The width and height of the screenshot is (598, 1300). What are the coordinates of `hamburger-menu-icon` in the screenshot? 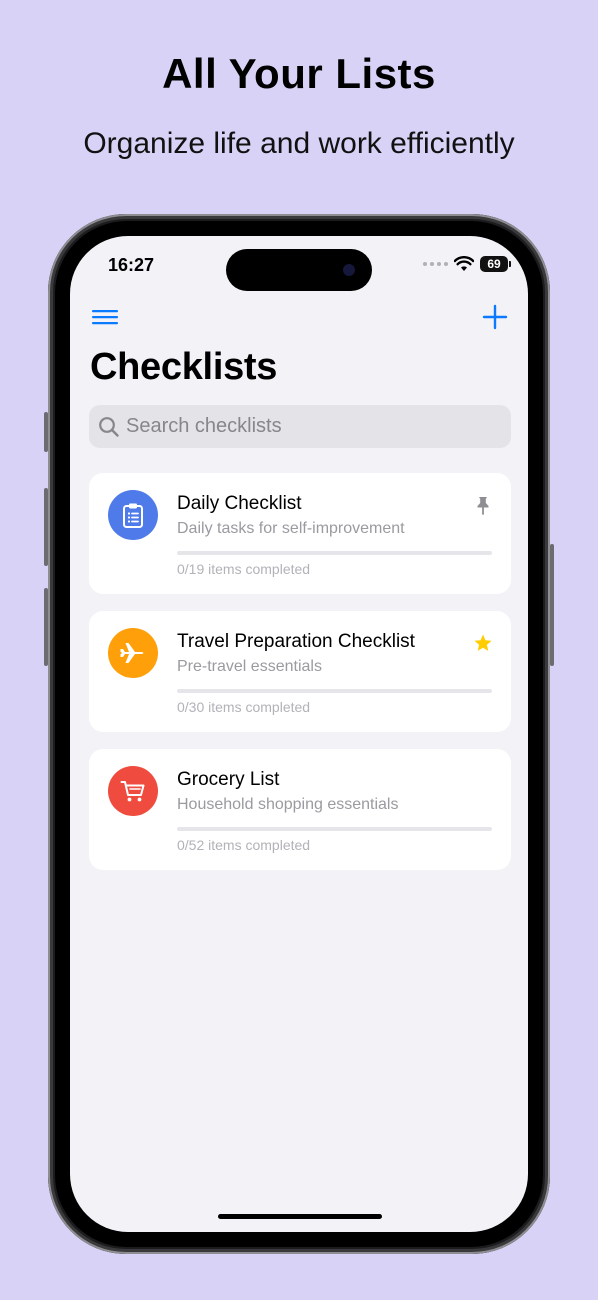 It's located at (105, 317).